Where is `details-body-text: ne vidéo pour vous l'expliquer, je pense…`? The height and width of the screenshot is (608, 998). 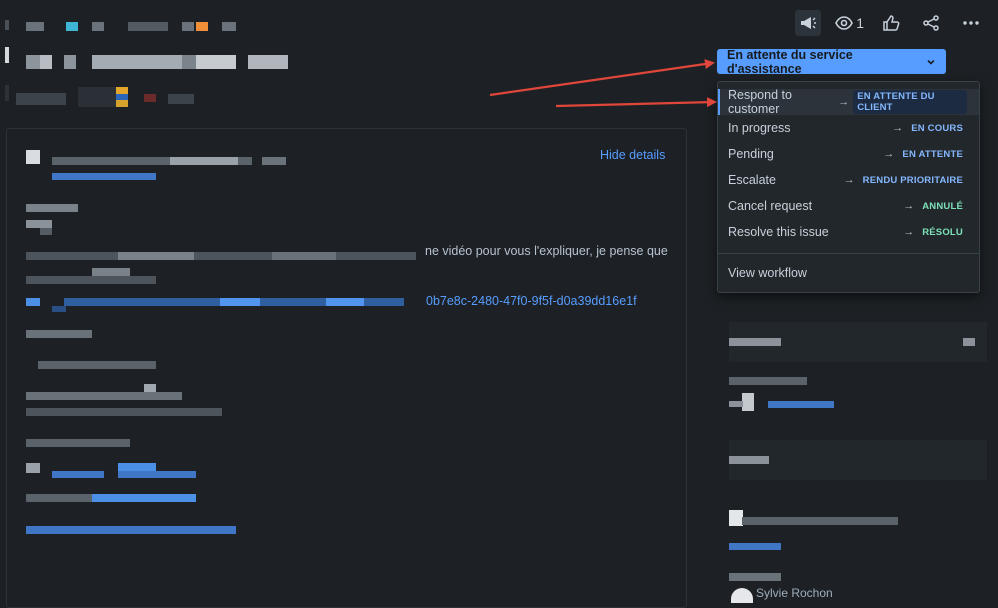
details-body-text: ne vidéo pour vous l'expliquer, je pense… is located at coordinates (546, 251).